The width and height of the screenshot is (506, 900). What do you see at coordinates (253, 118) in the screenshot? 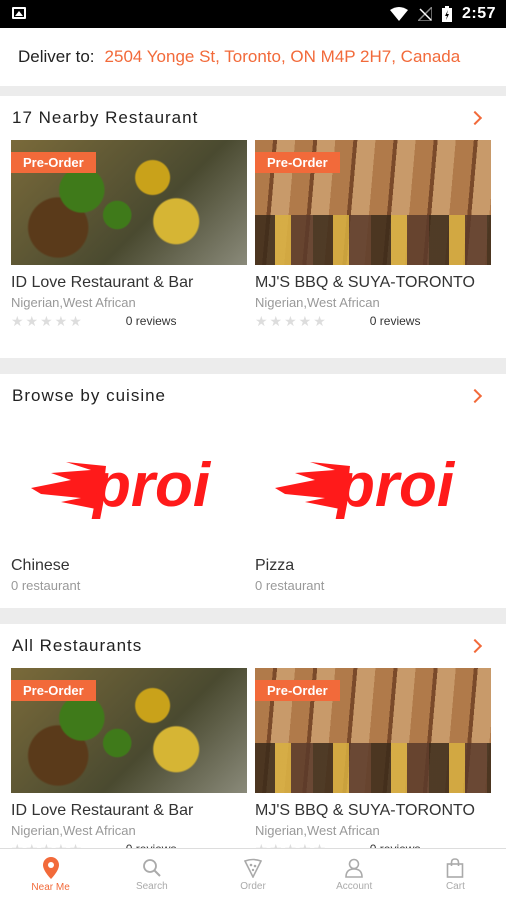
I see `nearby-header: 17 Nearby Restaurant` at bounding box center [253, 118].